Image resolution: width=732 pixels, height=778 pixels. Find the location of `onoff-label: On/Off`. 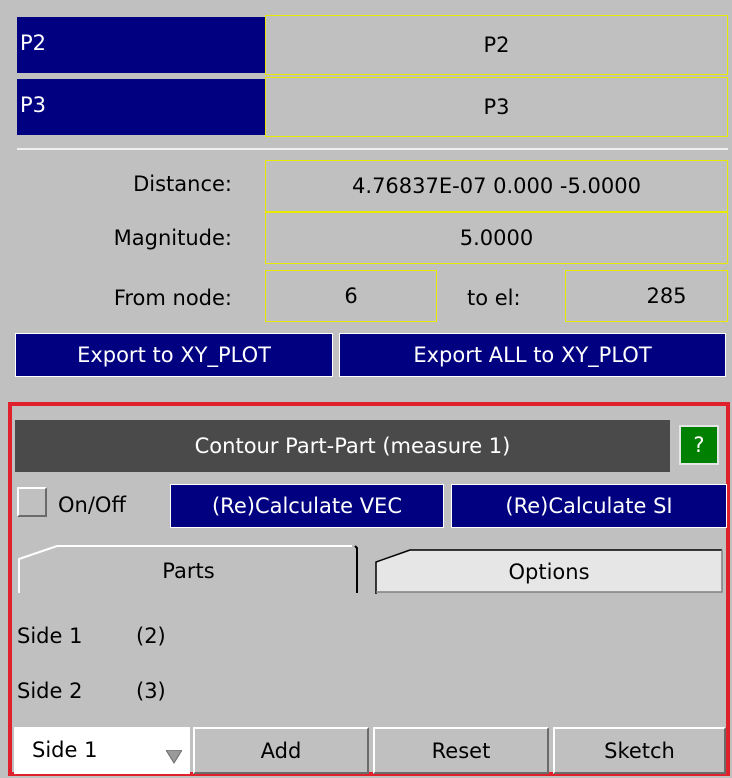

onoff-label: On/Off is located at coordinates (92, 505).